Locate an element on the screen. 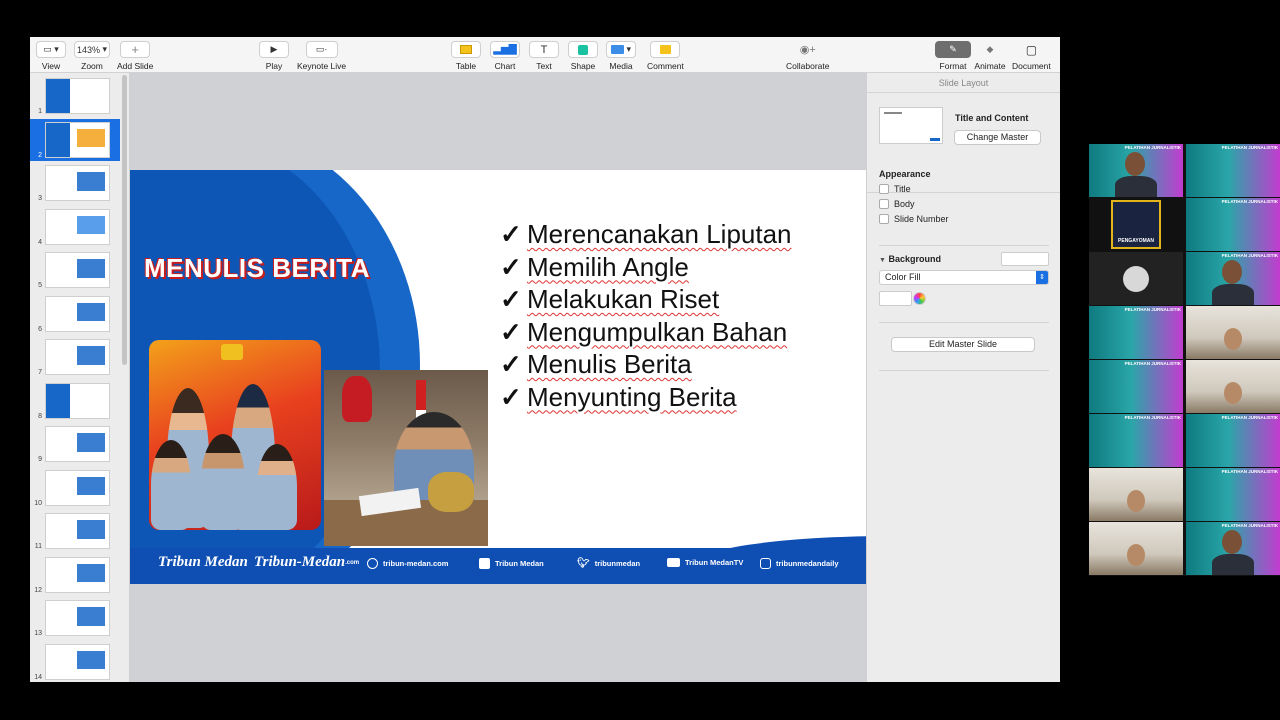 The height and width of the screenshot is (720, 1280). bullet-item: ✓ Menulis Berita is located at coordinates (646, 364).